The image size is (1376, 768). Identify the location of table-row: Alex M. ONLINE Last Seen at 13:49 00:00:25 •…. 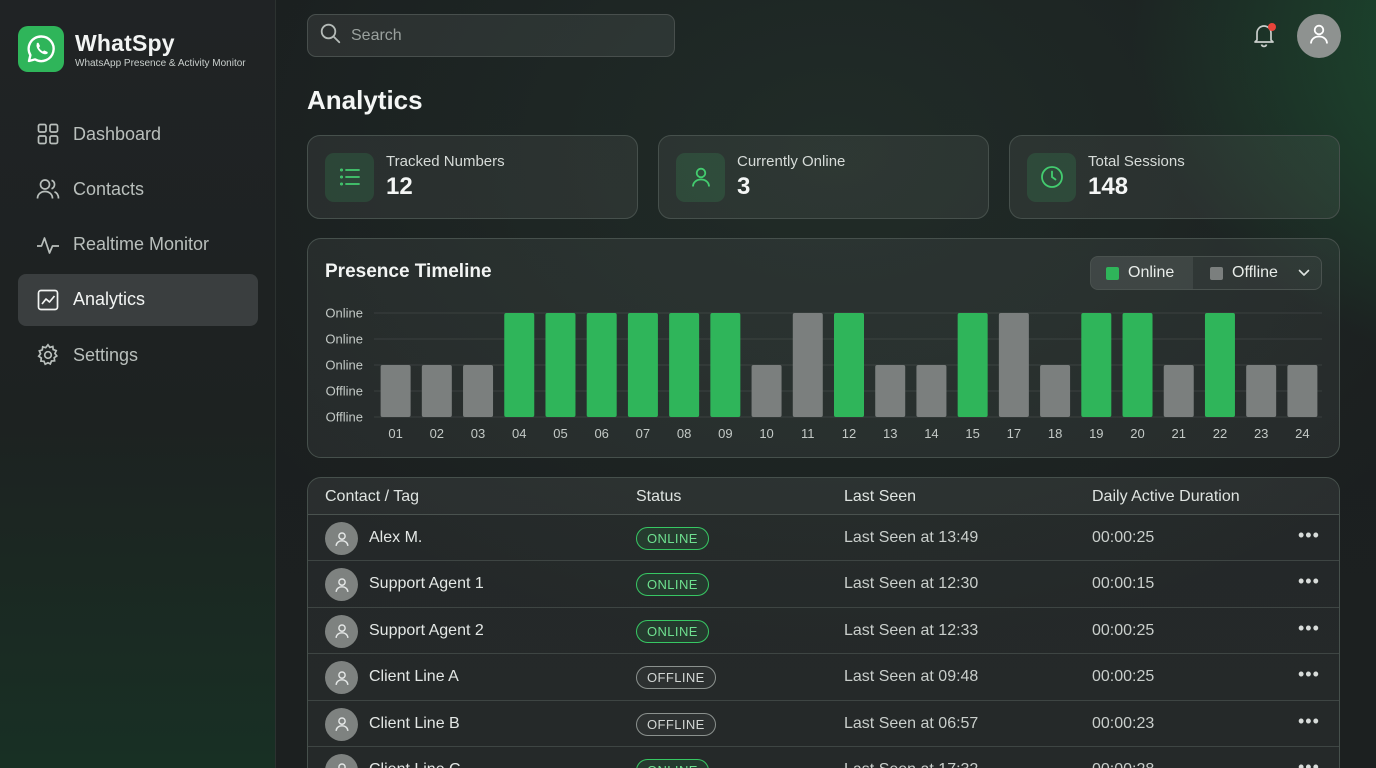
(823, 538).